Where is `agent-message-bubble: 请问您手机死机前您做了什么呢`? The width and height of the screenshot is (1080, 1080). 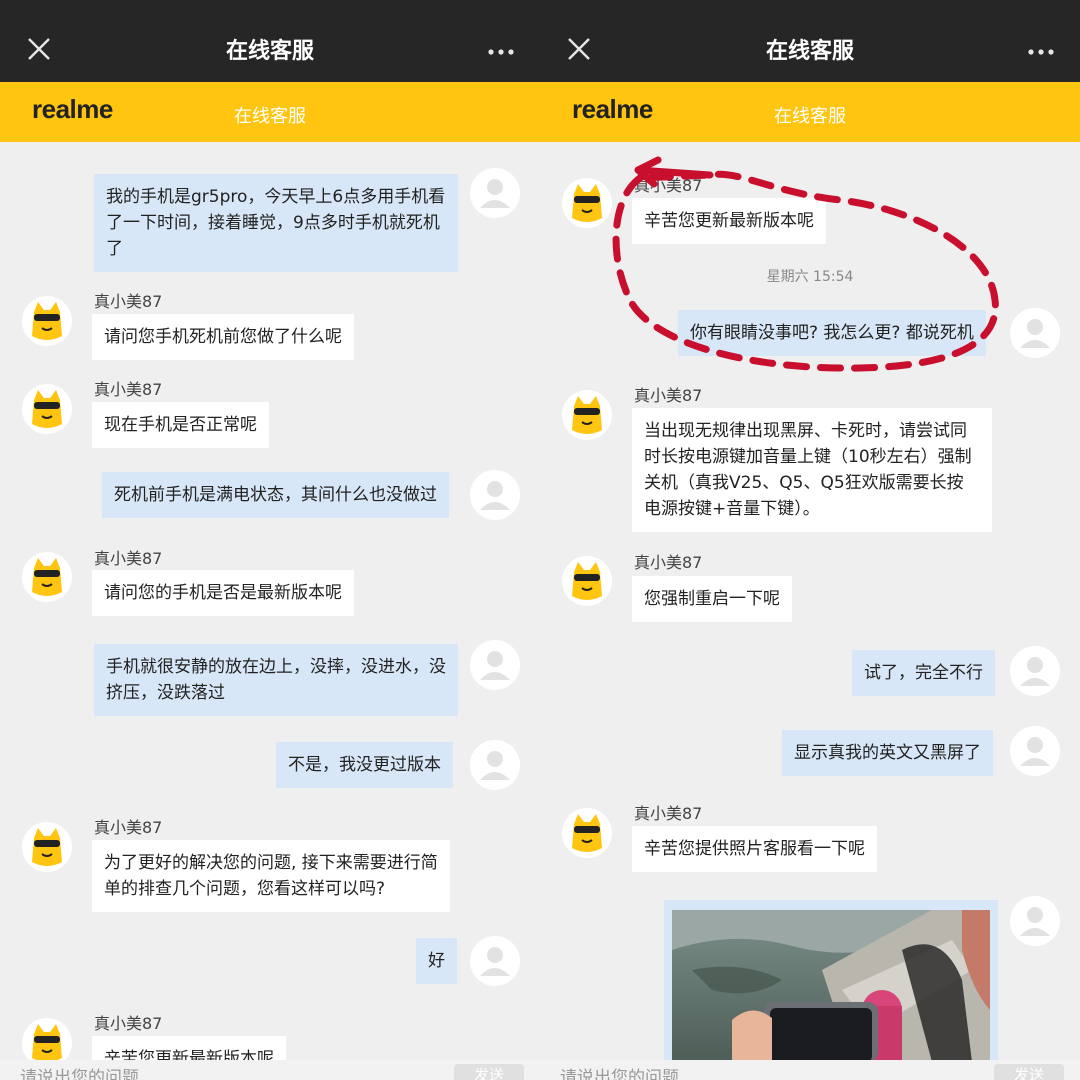
agent-message-bubble: 请问您手机死机前您做了什么呢 is located at coordinates (223, 337).